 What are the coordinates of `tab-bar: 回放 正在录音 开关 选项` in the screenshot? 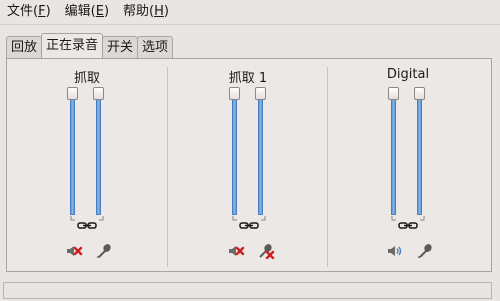 It's located at (90, 45).